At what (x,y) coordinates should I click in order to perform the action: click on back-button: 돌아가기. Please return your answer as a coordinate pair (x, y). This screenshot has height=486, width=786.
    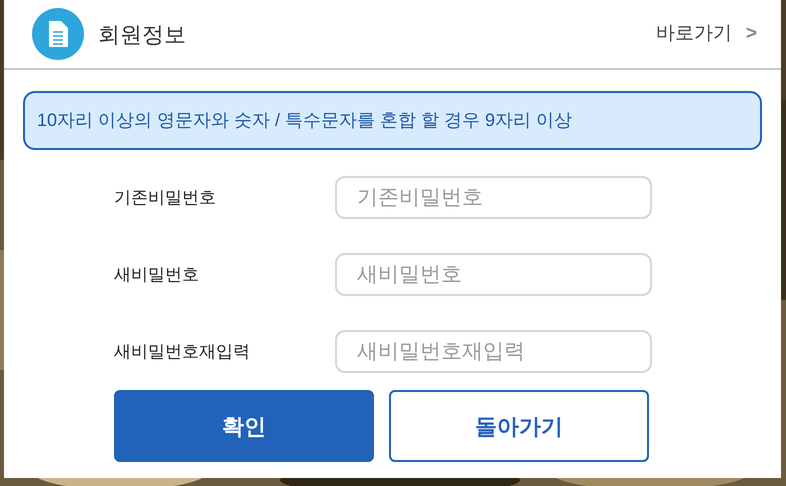
    Looking at the image, I should click on (519, 426).